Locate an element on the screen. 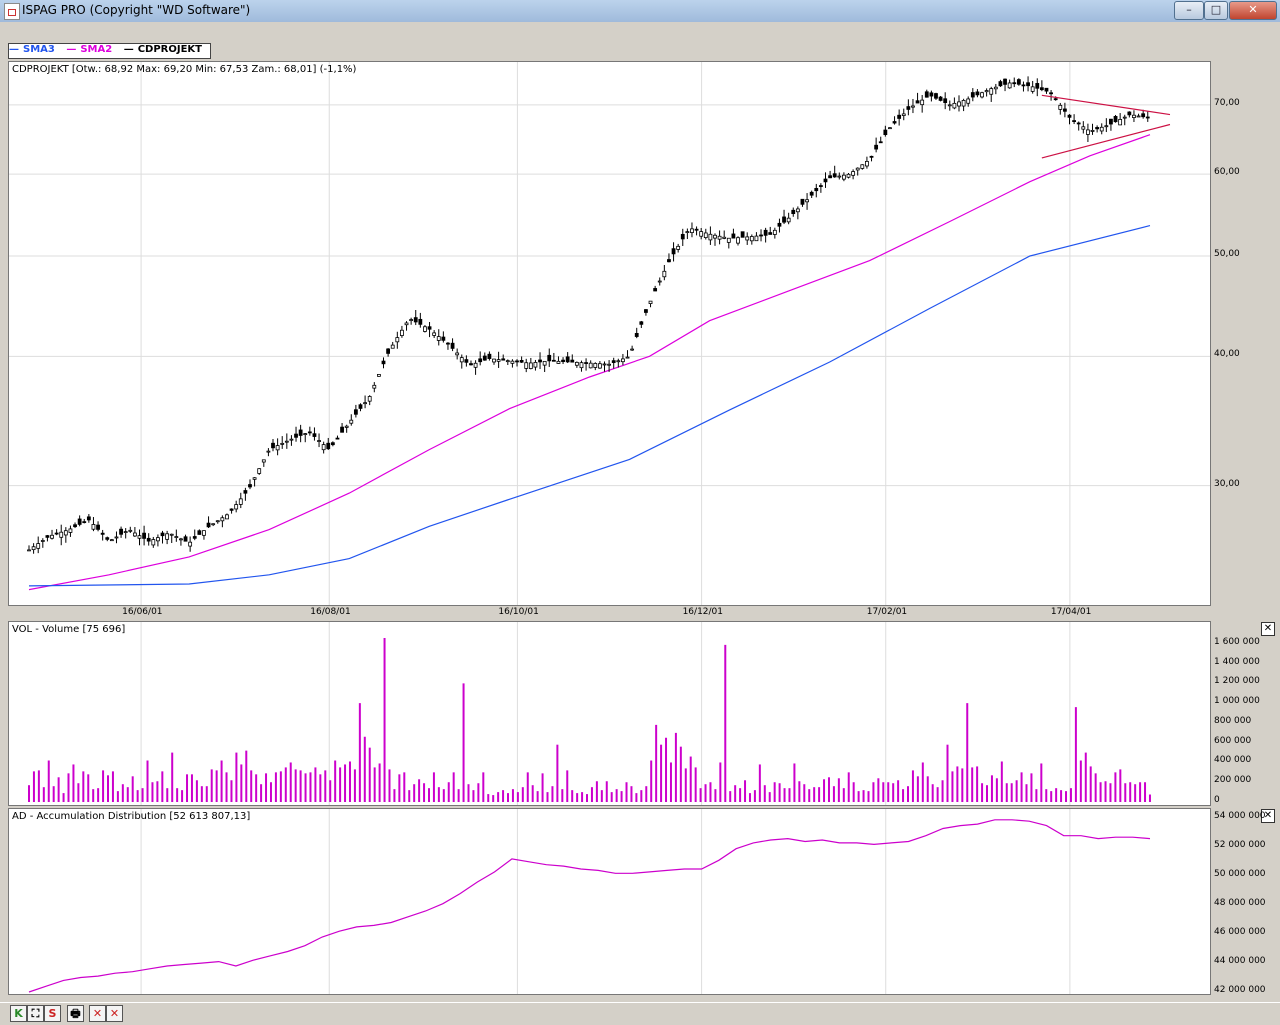 The width and height of the screenshot is (1280, 1025). volume-info: VOL - Volume [75 696] is located at coordinates (69, 629).